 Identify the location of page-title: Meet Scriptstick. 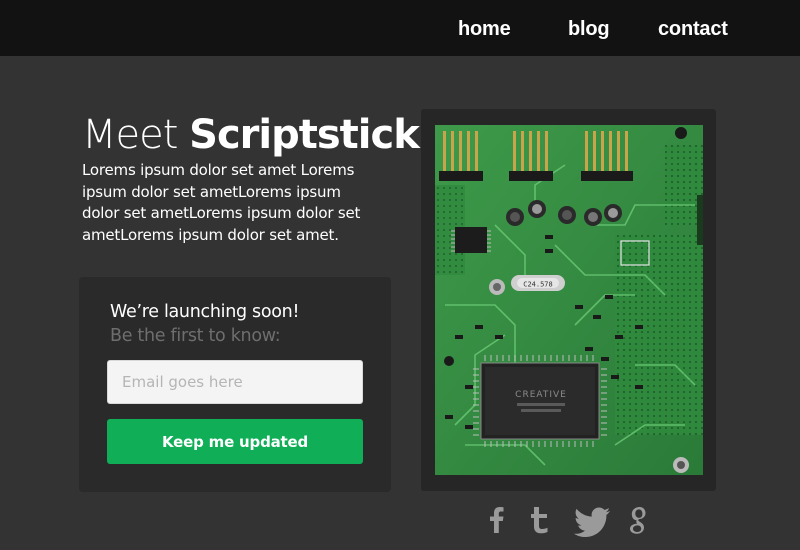
(251, 135).